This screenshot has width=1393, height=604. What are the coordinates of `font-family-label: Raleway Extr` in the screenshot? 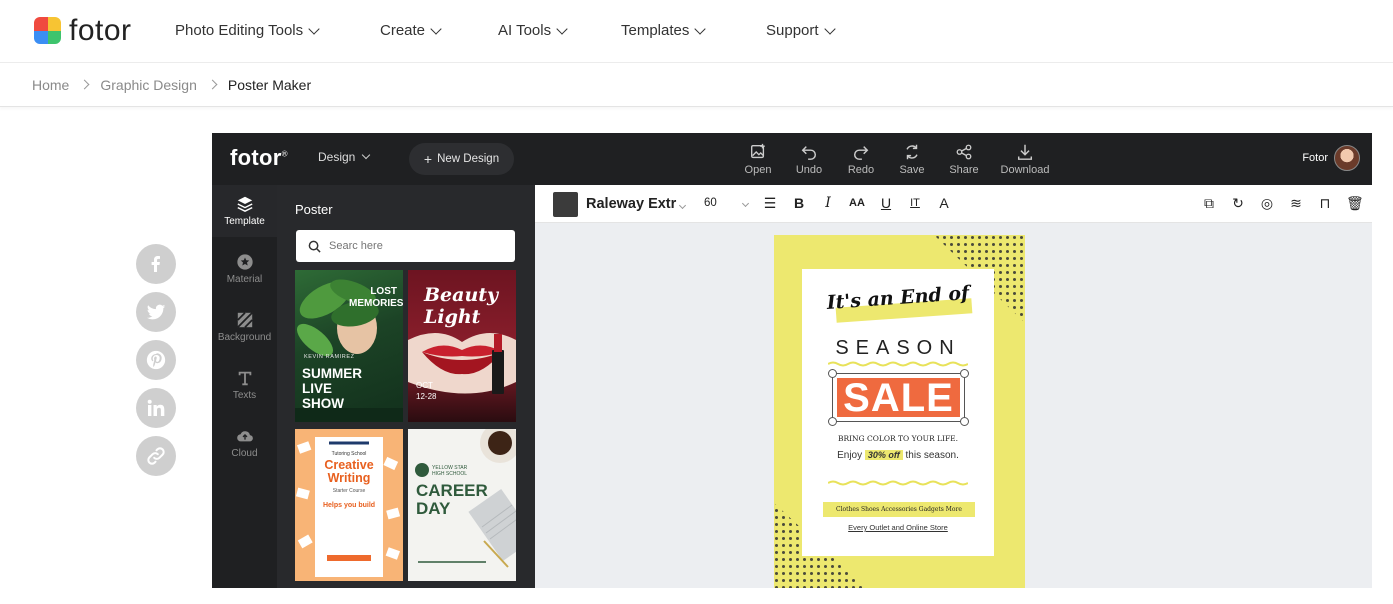 It's located at (631, 204).